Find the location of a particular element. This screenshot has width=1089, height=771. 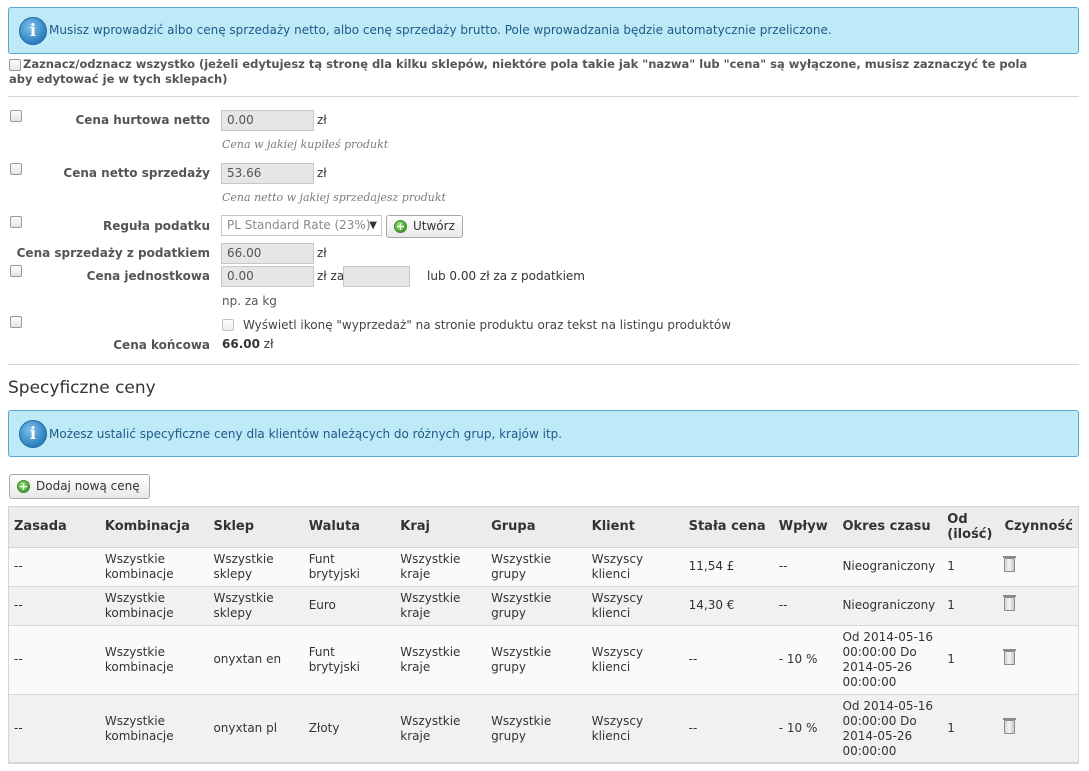

final-price-value-wrap: 66.00 zł is located at coordinates (248, 344).